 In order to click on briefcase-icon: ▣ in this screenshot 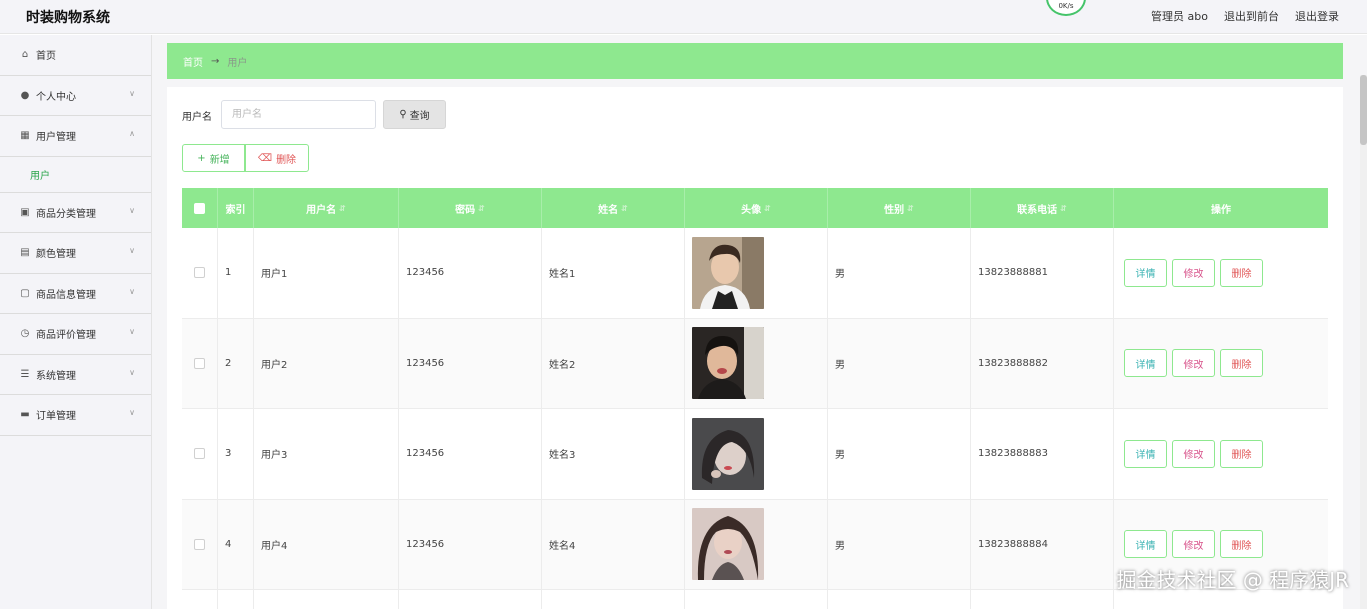, I will do `click(25, 212)`.